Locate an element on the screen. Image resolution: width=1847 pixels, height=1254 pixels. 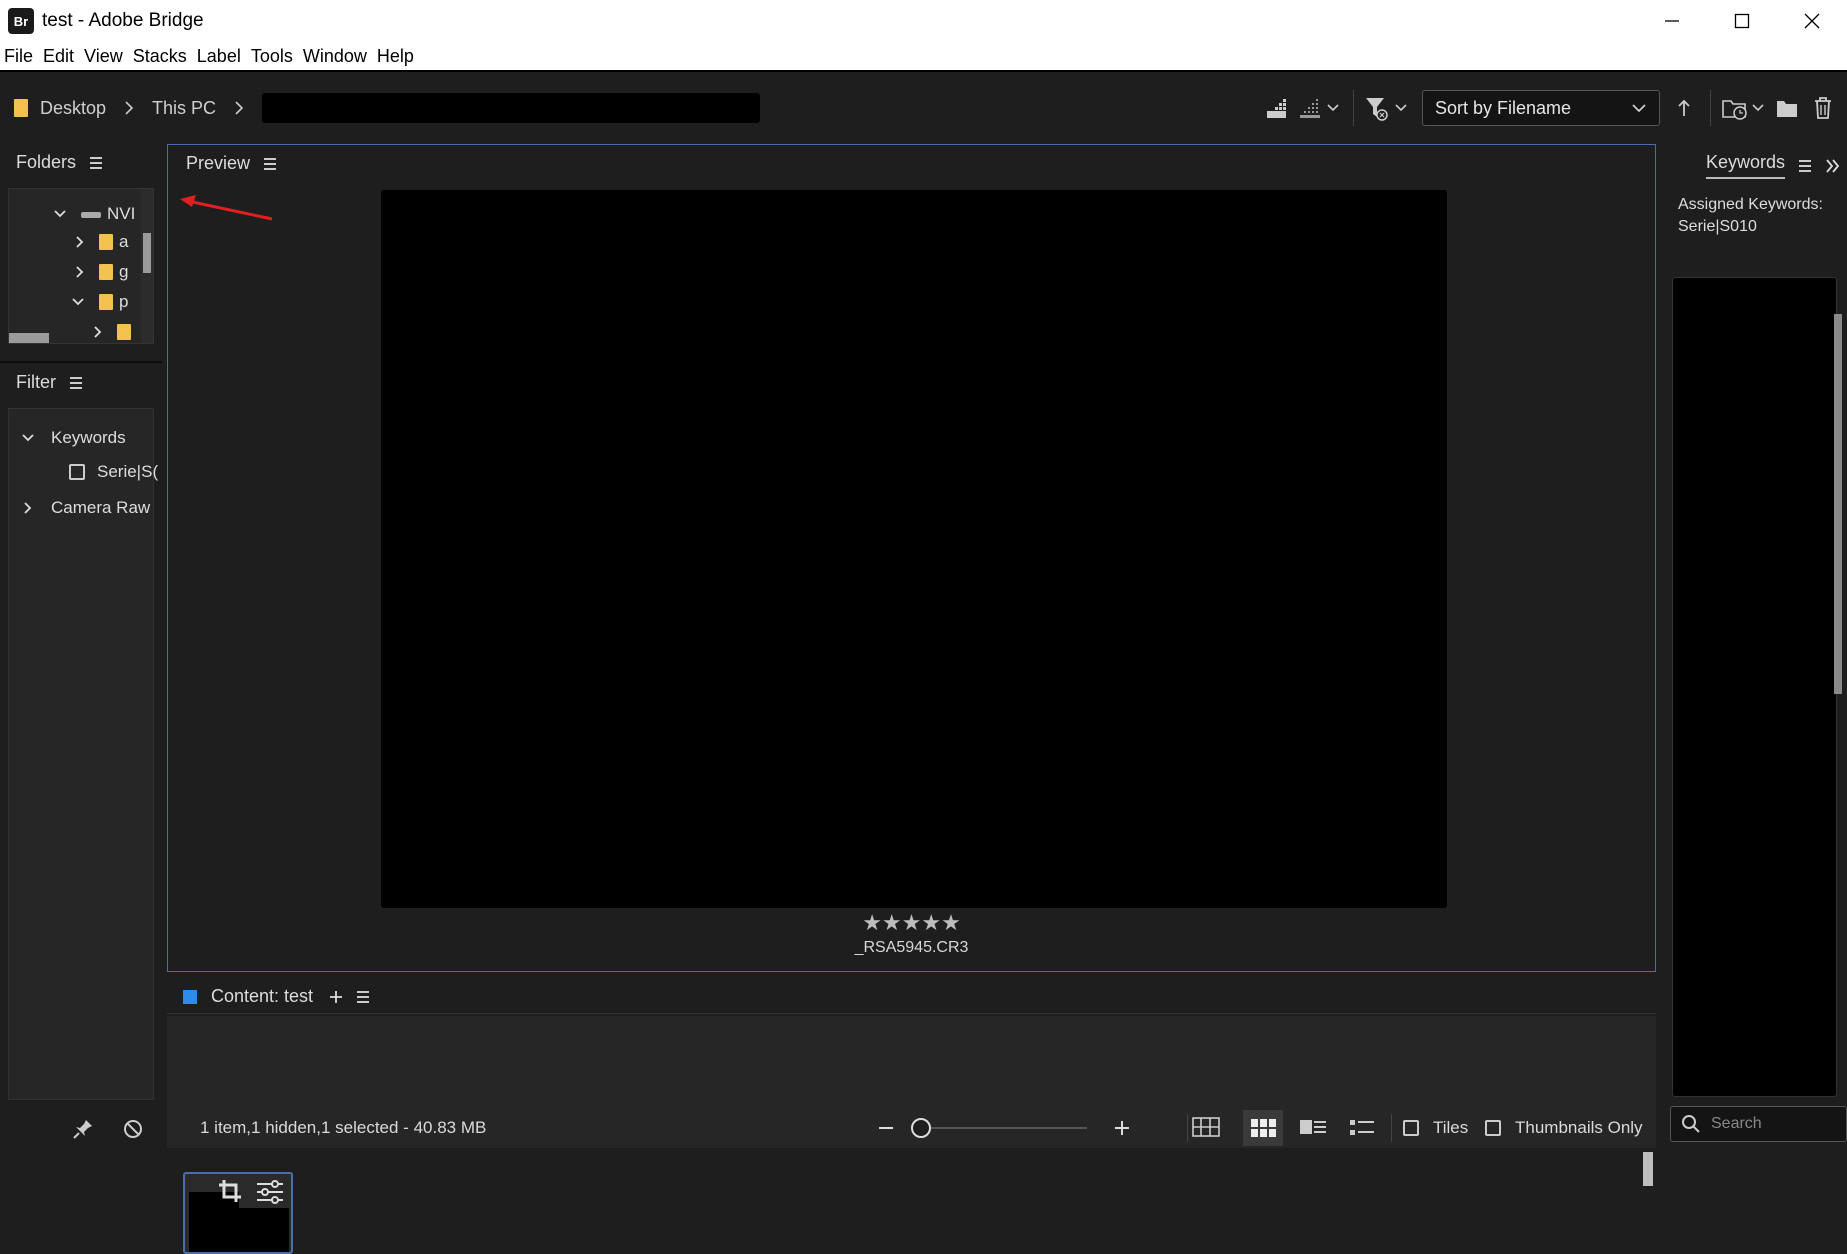
minimize-button is located at coordinates (1672, 21).